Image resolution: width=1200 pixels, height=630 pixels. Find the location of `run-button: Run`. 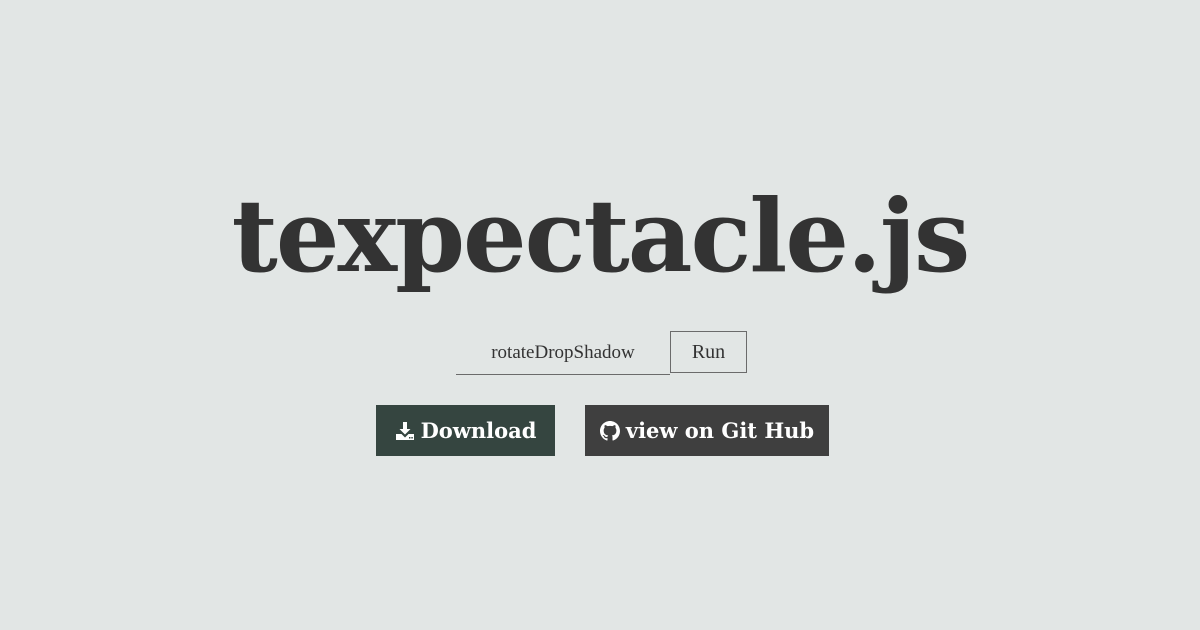

run-button: Run is located at coordinates (708, 352).